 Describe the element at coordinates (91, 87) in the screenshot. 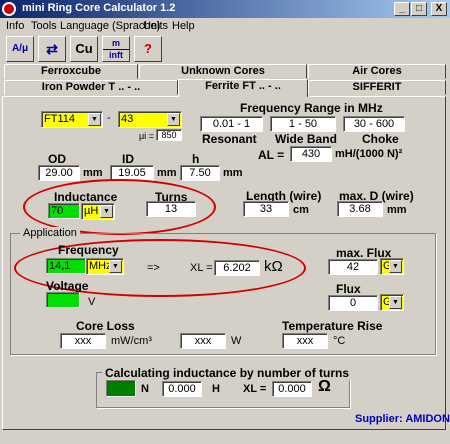

I see `tab-iron-powder: Iron Powder T .. - ..` at that location.